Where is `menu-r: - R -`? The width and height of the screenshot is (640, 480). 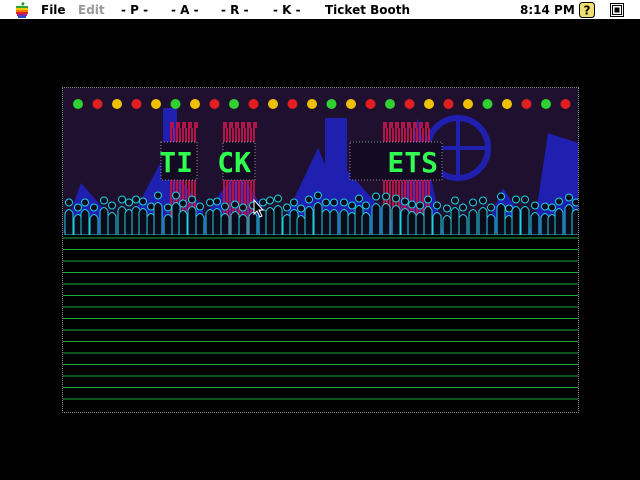
menu-r: - R - is located at coordinates (235, 10).